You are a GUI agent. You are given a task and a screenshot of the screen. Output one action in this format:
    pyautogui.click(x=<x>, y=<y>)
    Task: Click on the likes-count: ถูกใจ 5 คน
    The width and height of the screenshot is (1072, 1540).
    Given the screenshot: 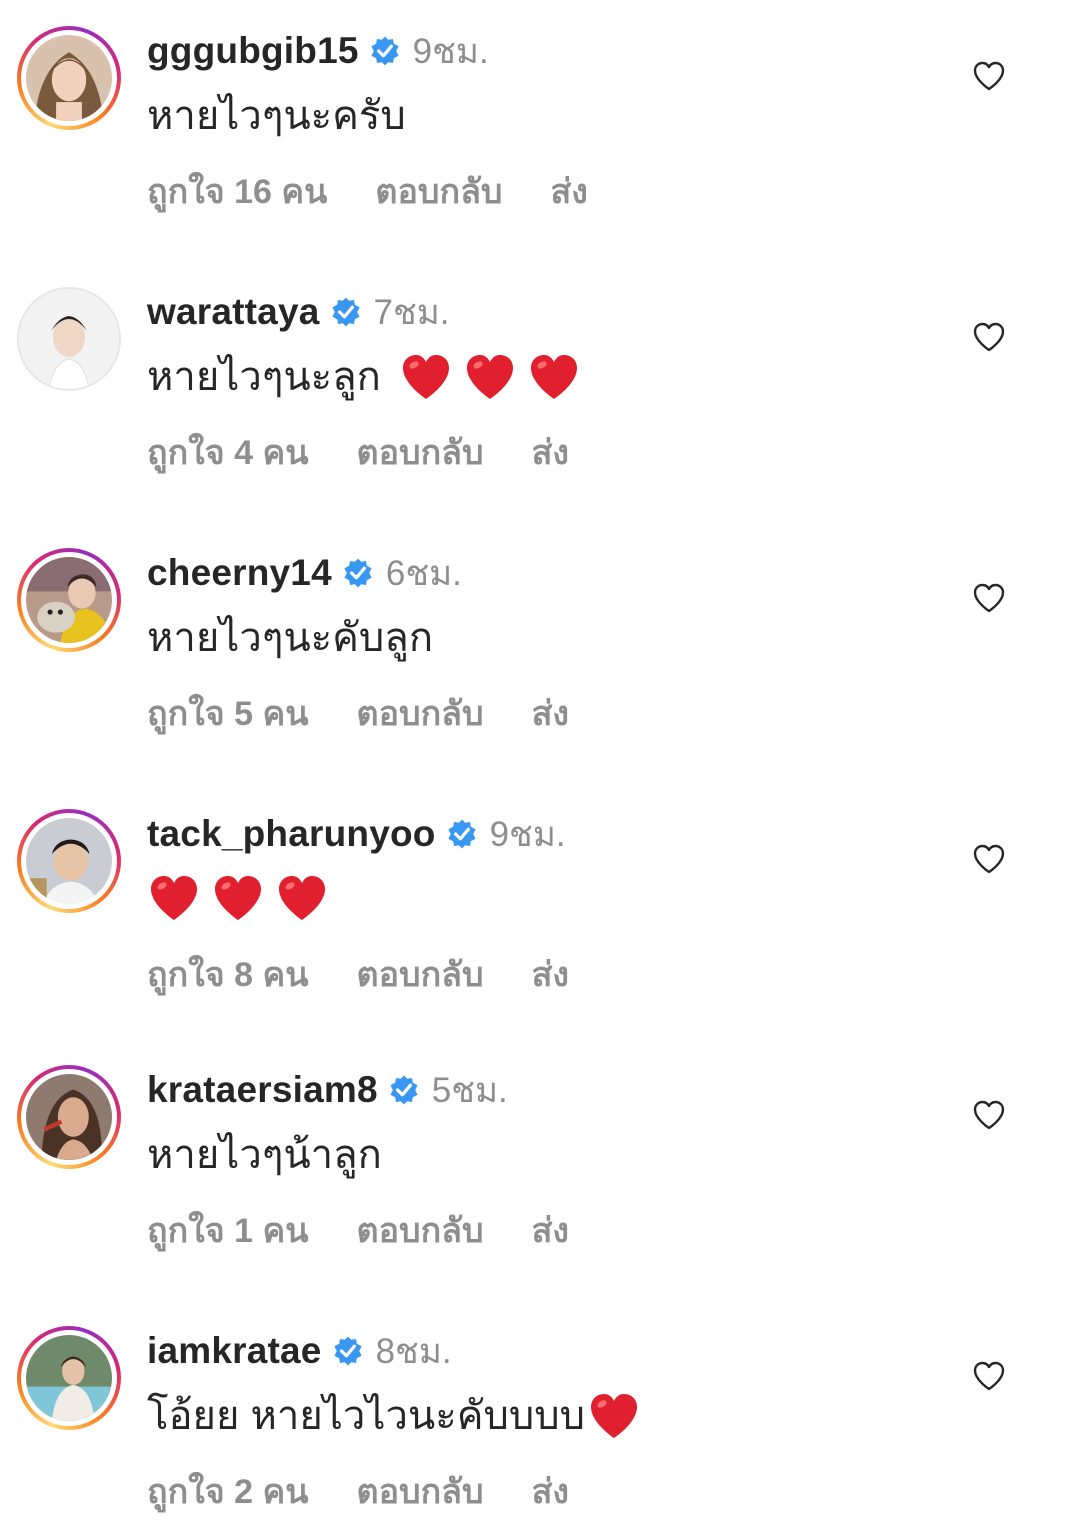 What is the action you would take?
    pyautogui.click(x=227, y=713)
    